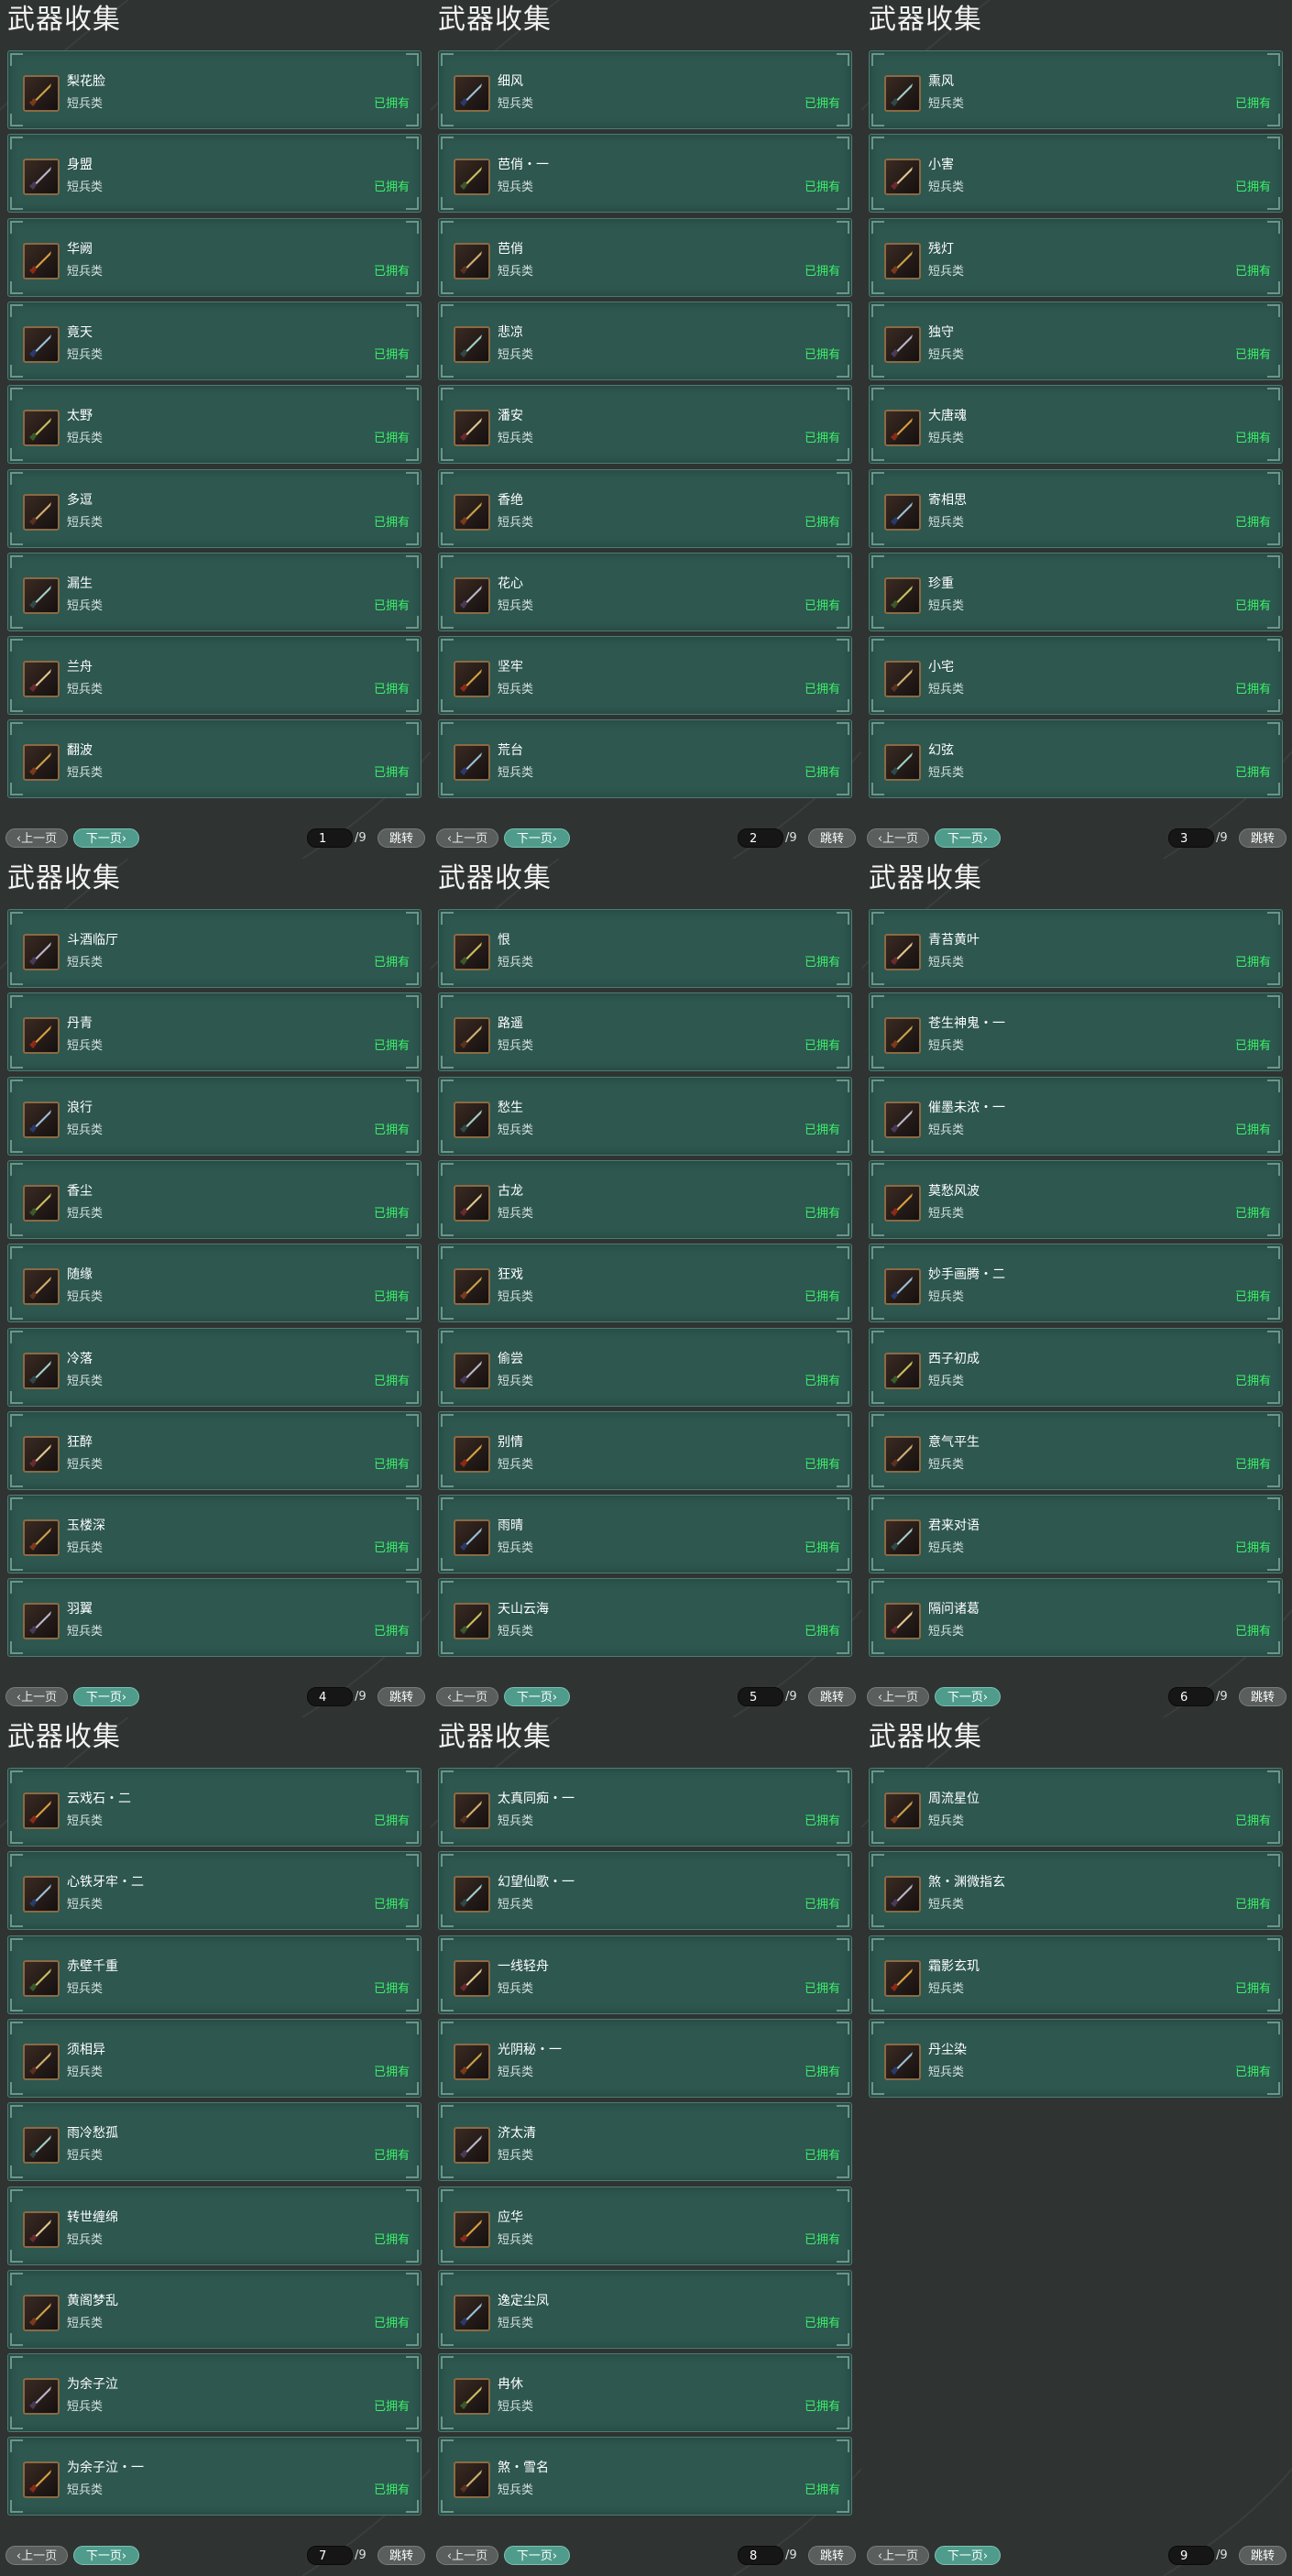  Describe the element at coordinates (1076, 2058) in the screenshot. I see `weapon-card: 丹尘染 短兵类 已拥有` at that location.